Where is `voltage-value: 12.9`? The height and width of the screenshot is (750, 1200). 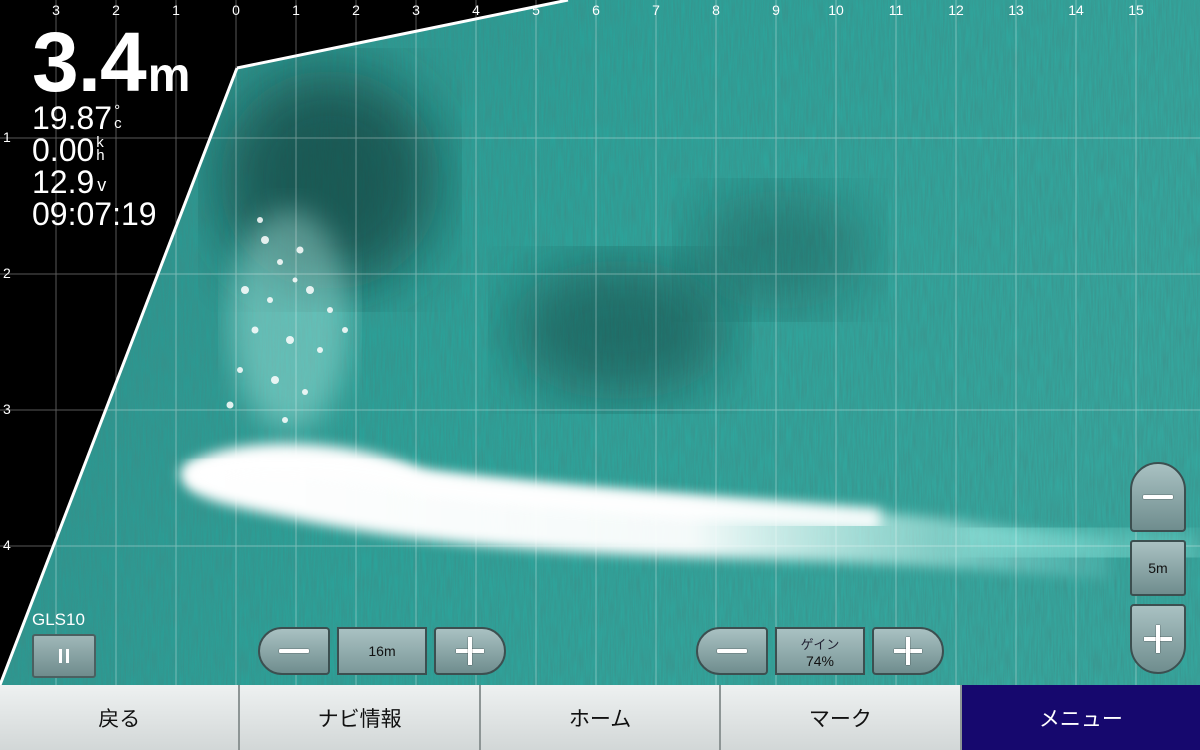 voltage-value: 12.9 is located at coordinates (63, 182).